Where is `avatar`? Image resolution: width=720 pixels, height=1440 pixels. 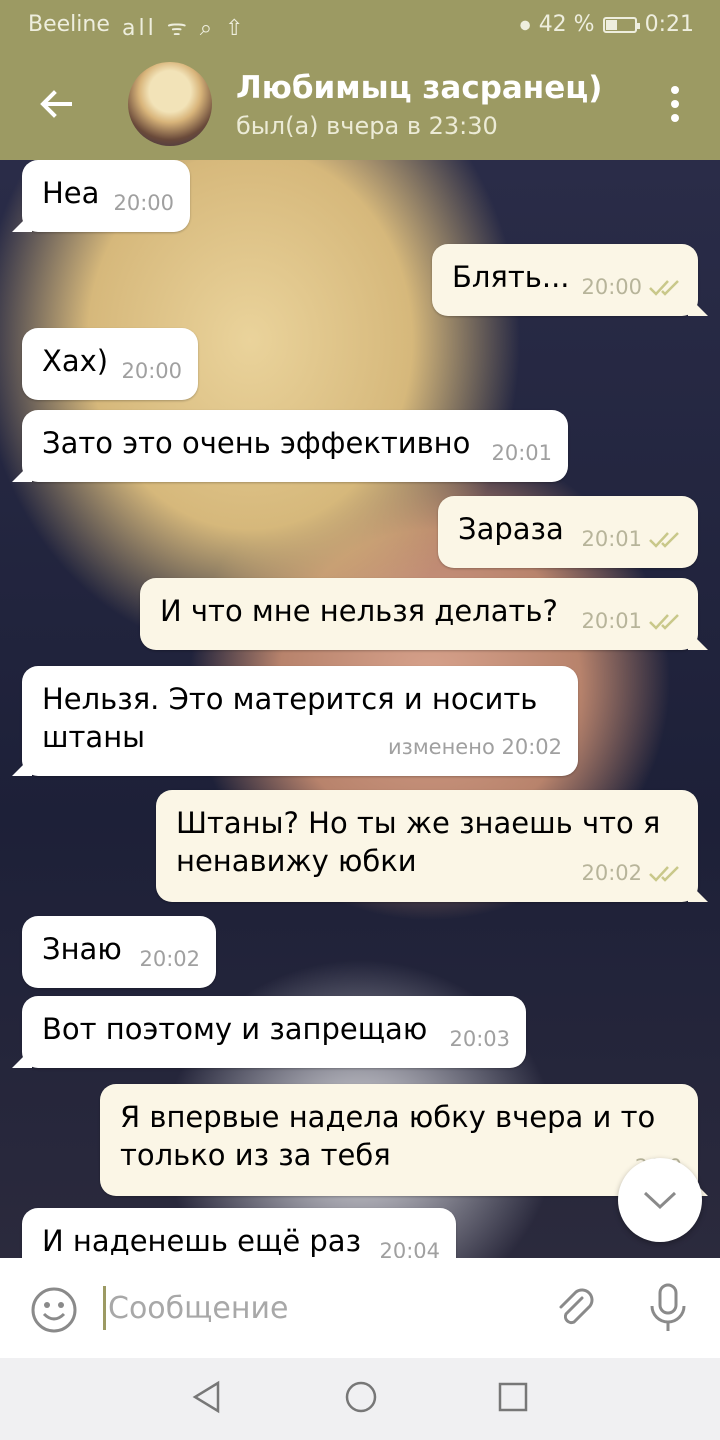
avatar is located at coordinates (170, 104).